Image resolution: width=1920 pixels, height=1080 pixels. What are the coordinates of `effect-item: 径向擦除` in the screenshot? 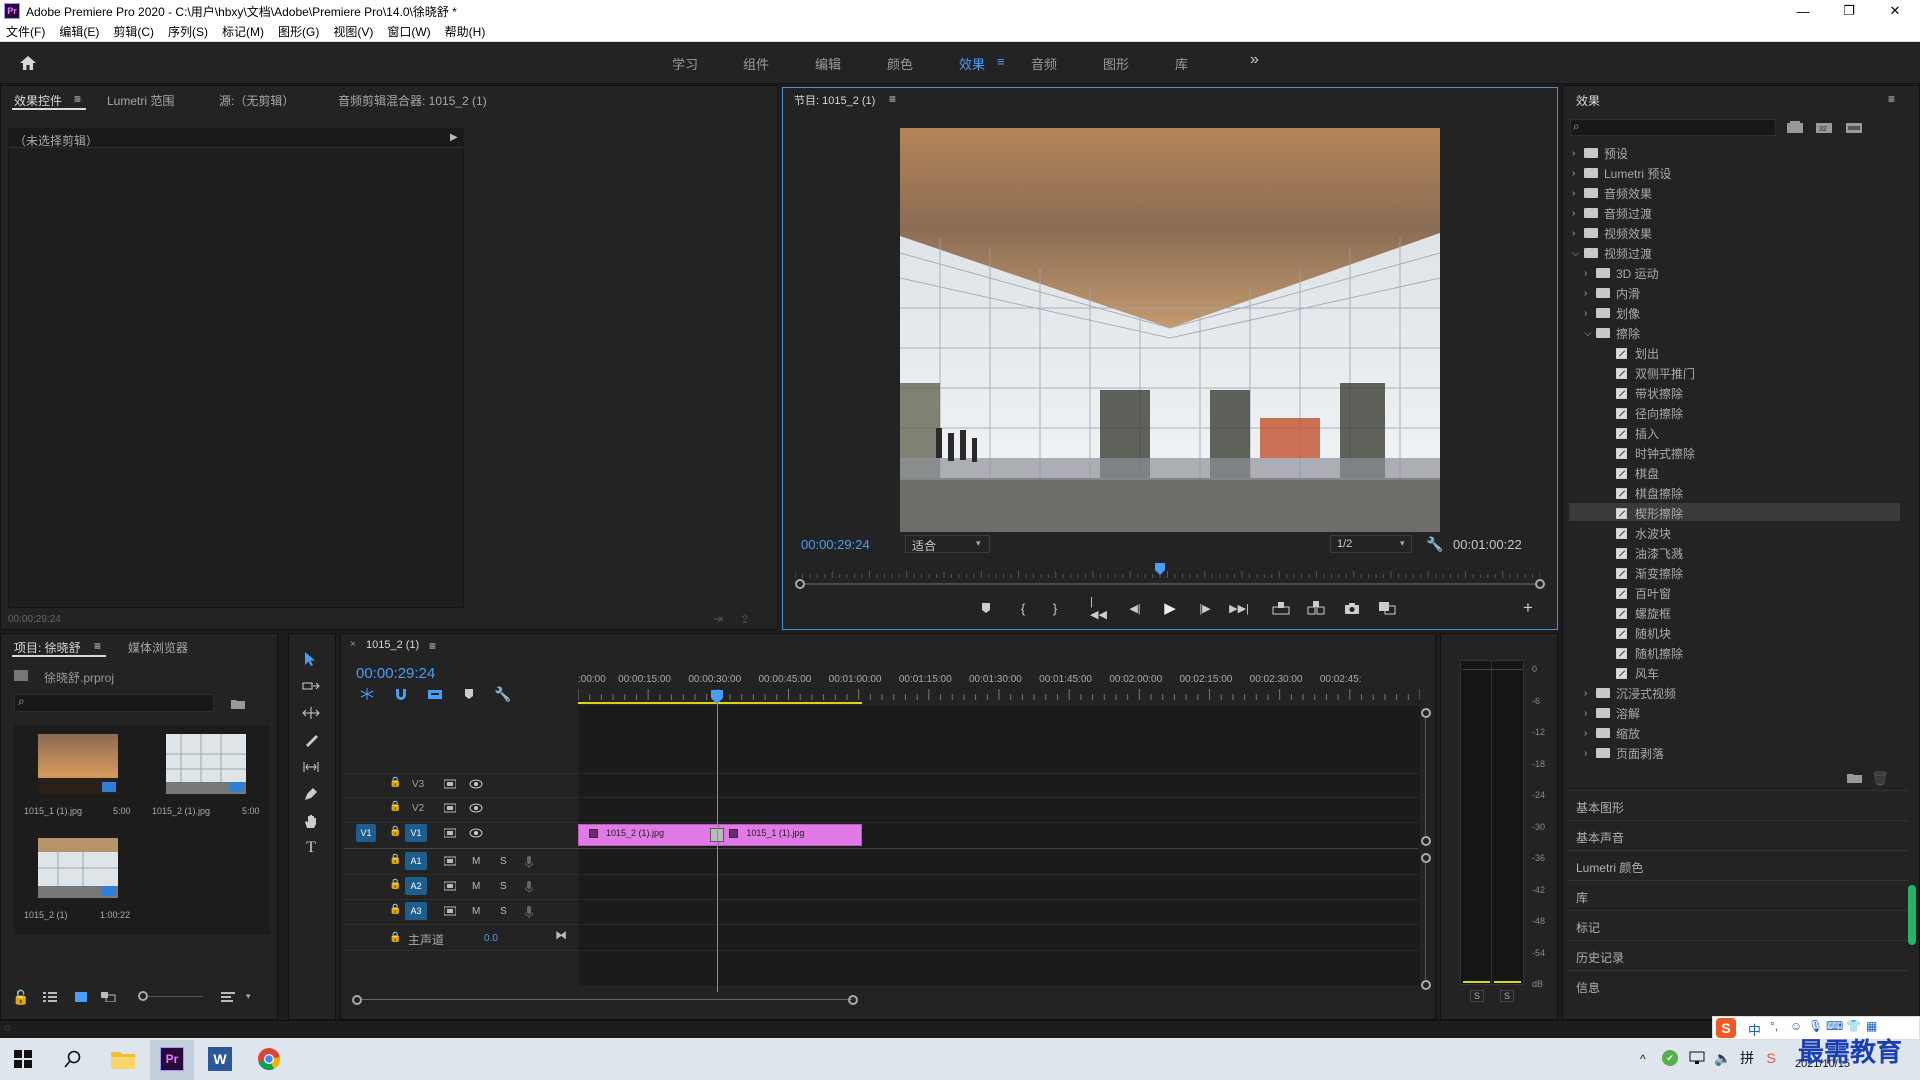 It's located at (1639, 413).